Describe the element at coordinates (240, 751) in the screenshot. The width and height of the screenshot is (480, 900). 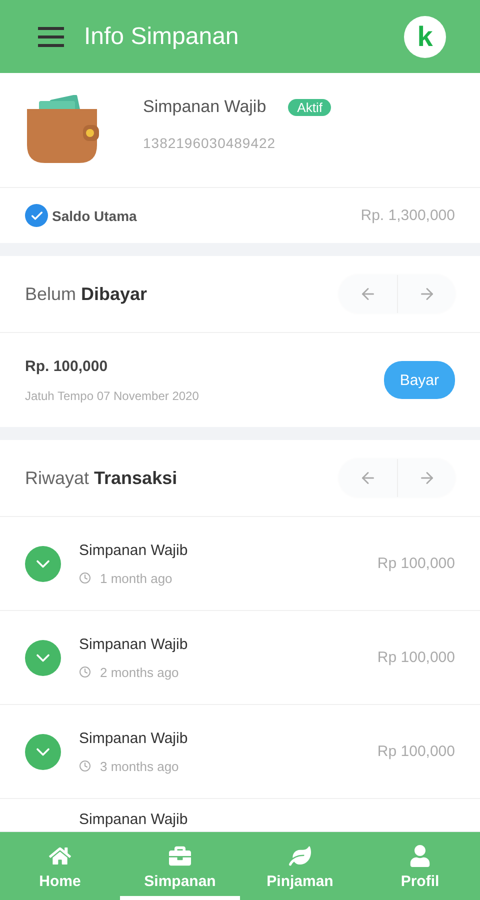
I see `transaction-row: Simpanan Wajib 3 months ago Rp 100,000` at that location.